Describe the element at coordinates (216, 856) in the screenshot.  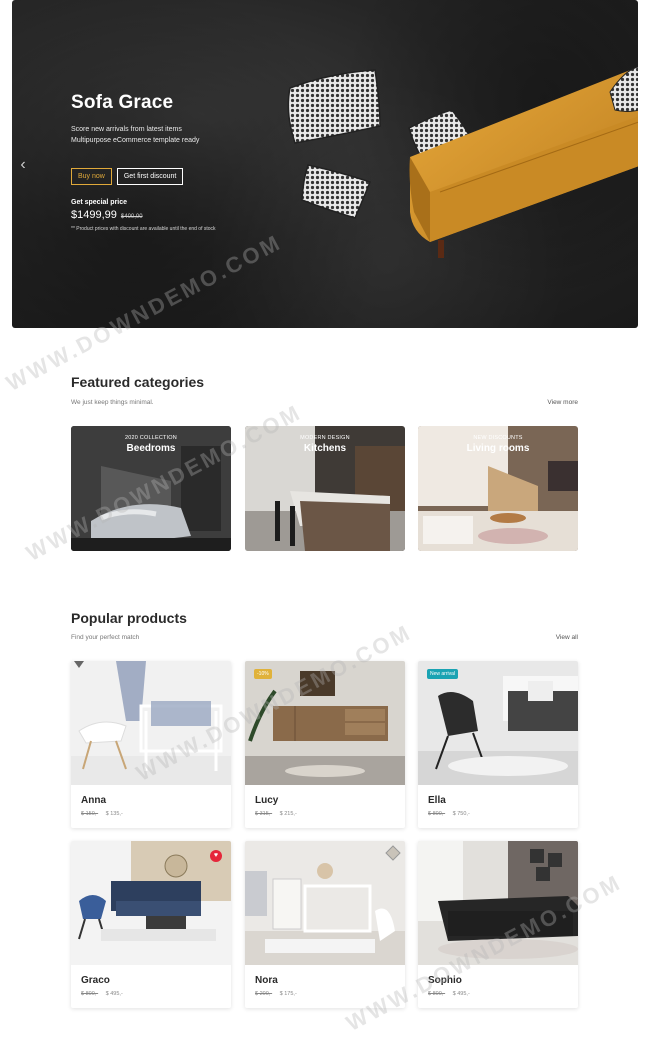
I see `heart-icon: ♥` at that location.